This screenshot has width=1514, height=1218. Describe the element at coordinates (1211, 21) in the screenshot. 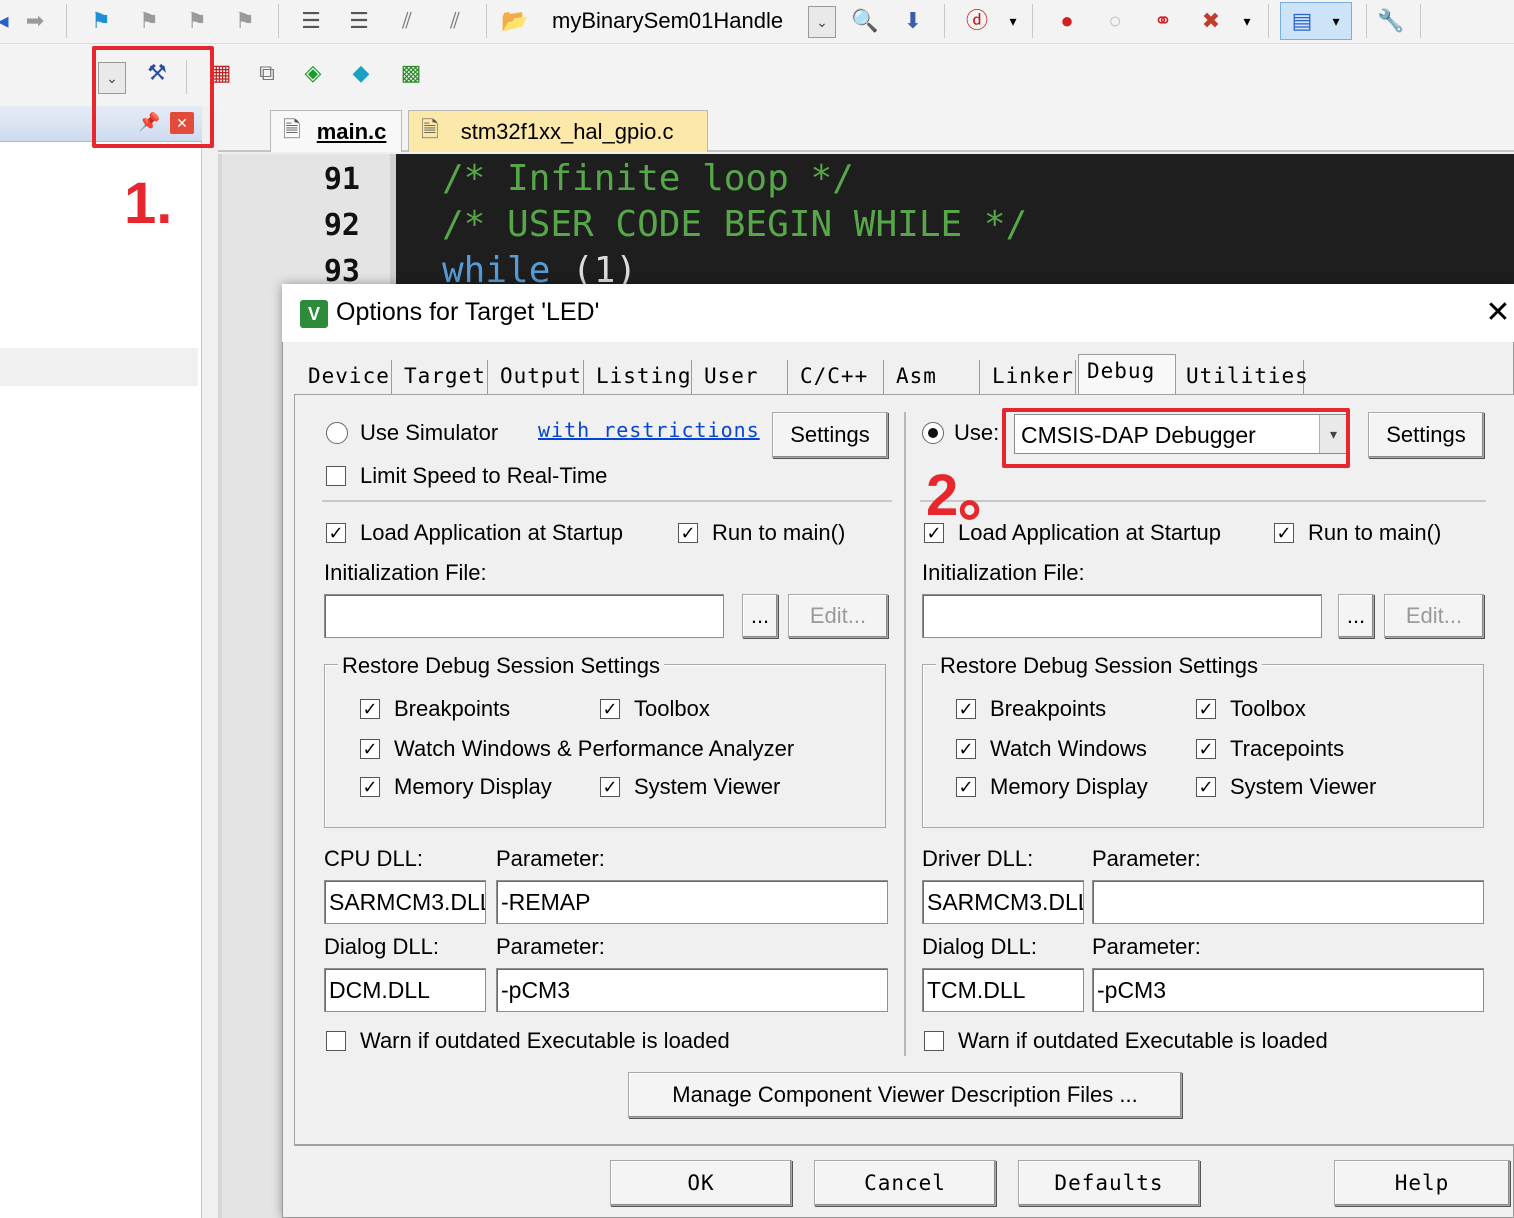

I see `kill-all-breakpoints-icon: ✖` at that location.